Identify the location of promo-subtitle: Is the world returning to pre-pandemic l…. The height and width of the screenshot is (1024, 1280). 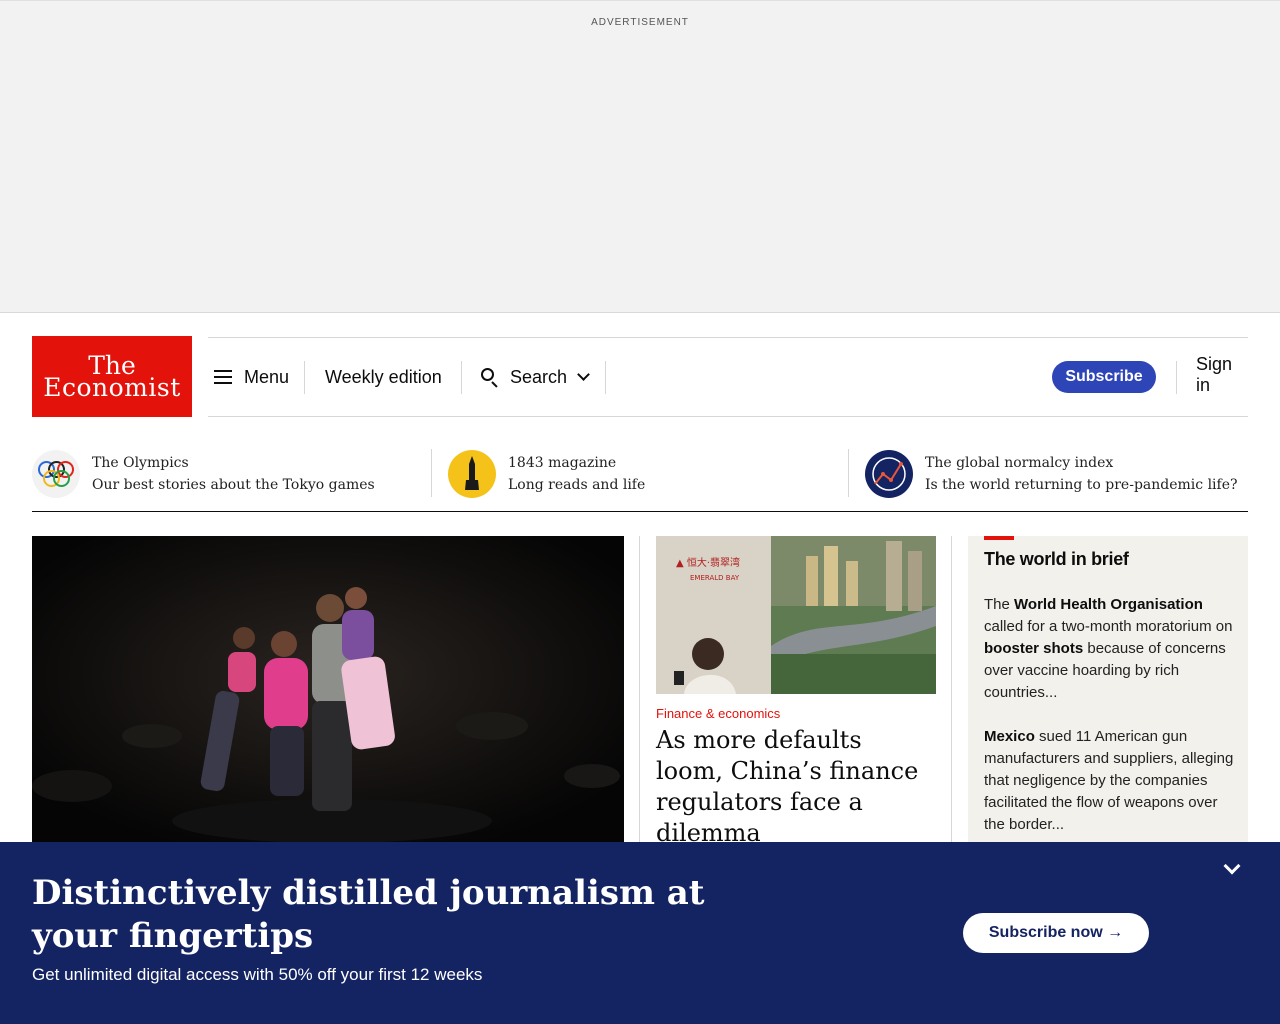
(1081, 485).